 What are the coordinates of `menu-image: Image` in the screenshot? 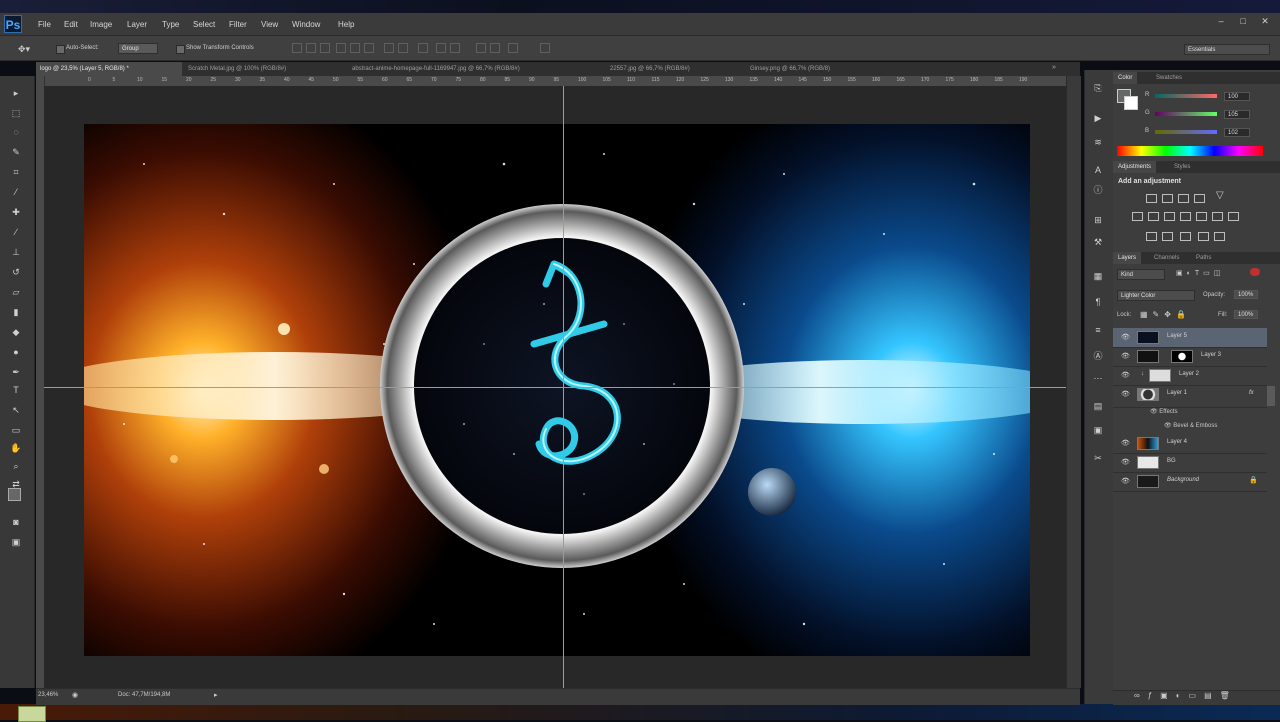 It's located at (101, 24).